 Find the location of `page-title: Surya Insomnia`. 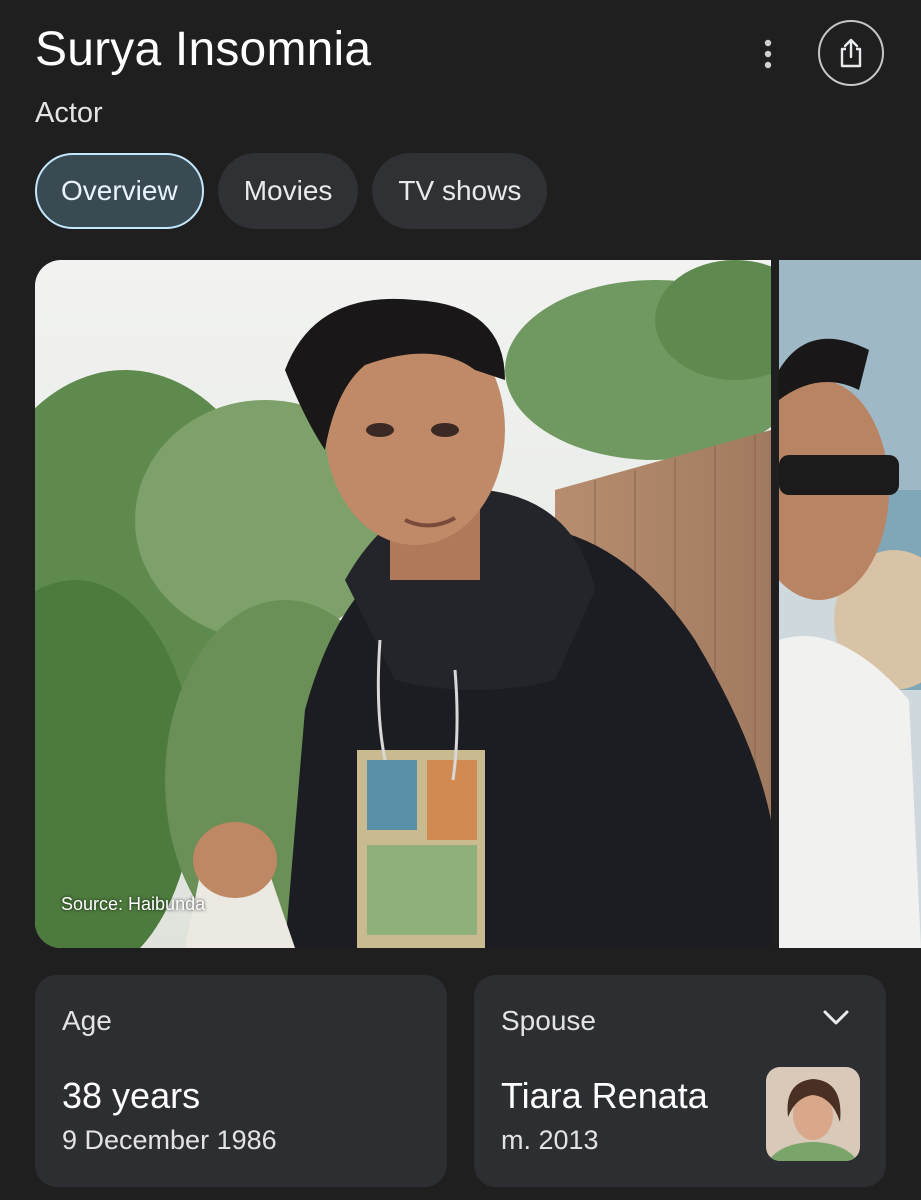

page-title: Surya Insomnia is located at coordinates (203, 49).